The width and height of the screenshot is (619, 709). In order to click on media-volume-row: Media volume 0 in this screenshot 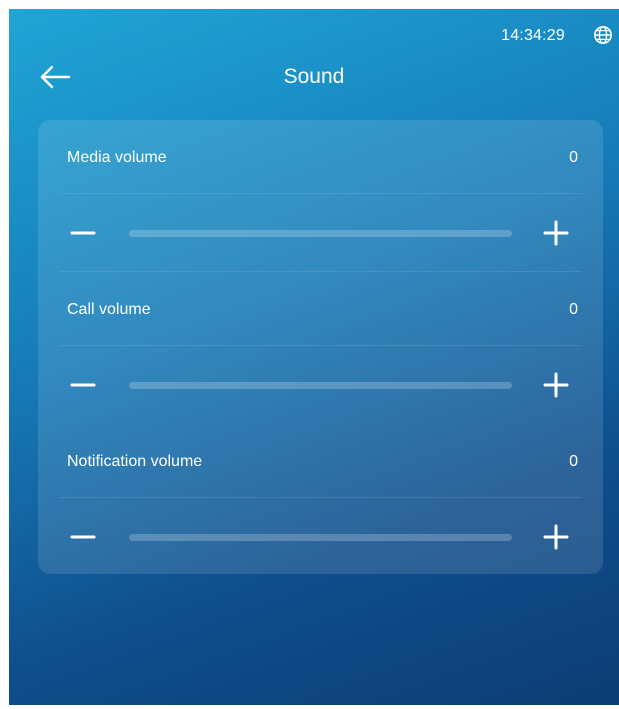, I will do `click(320, 157)`.